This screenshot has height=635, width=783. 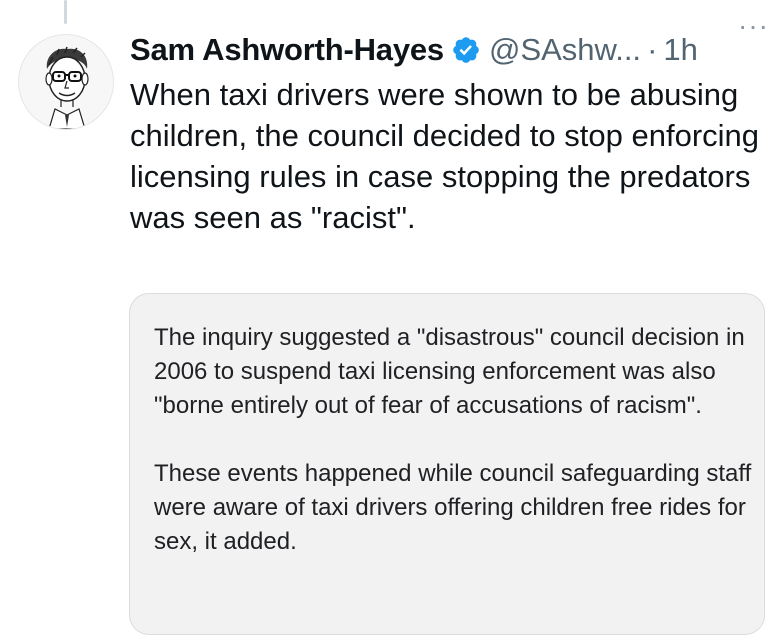 I want to click on tweet-time: 1h, so click(x=680, y=50).